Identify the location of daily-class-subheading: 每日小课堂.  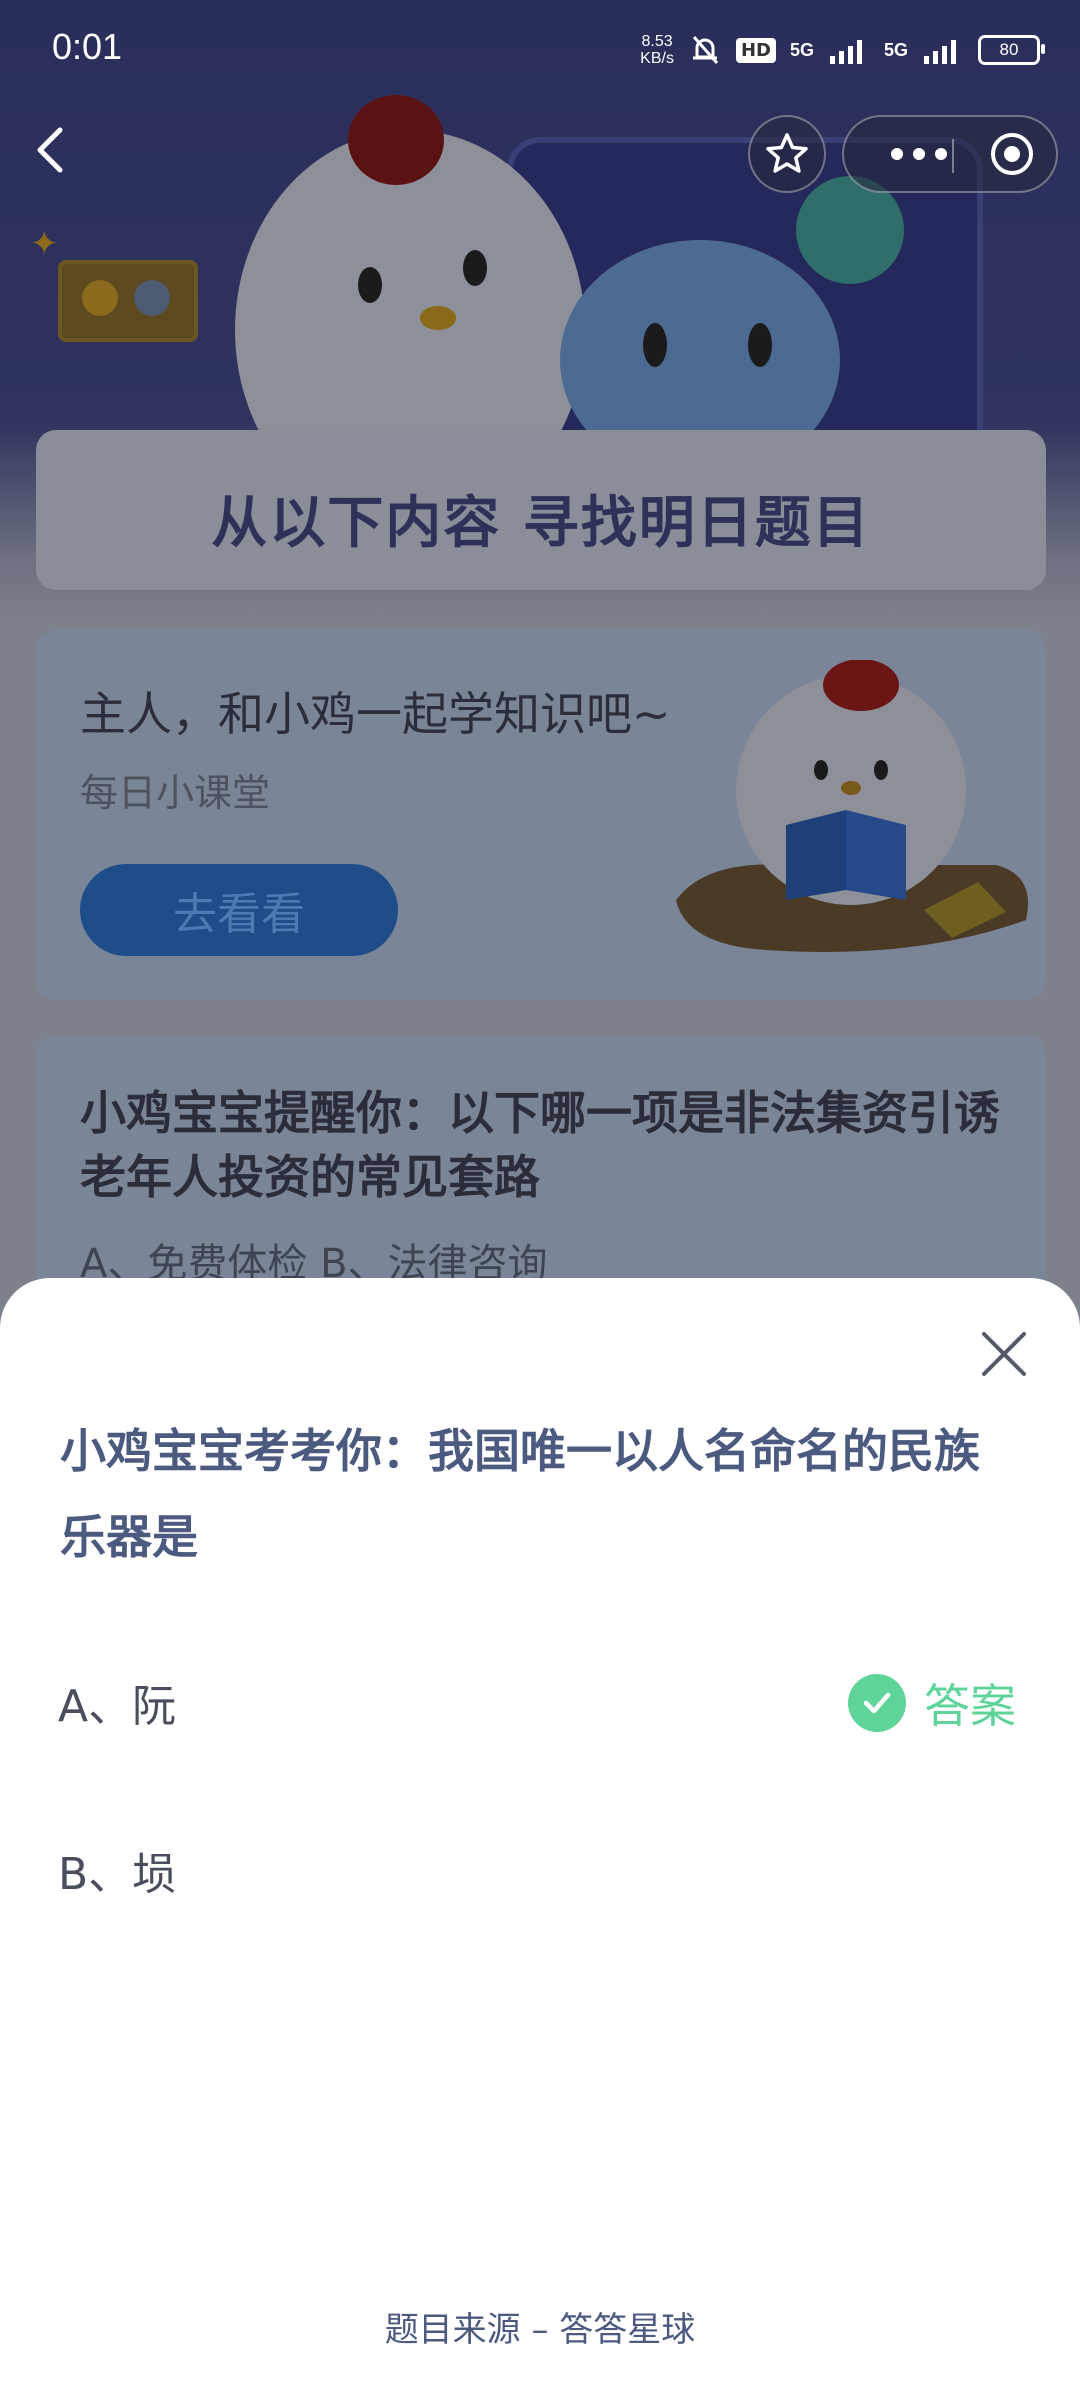
(175, 793).